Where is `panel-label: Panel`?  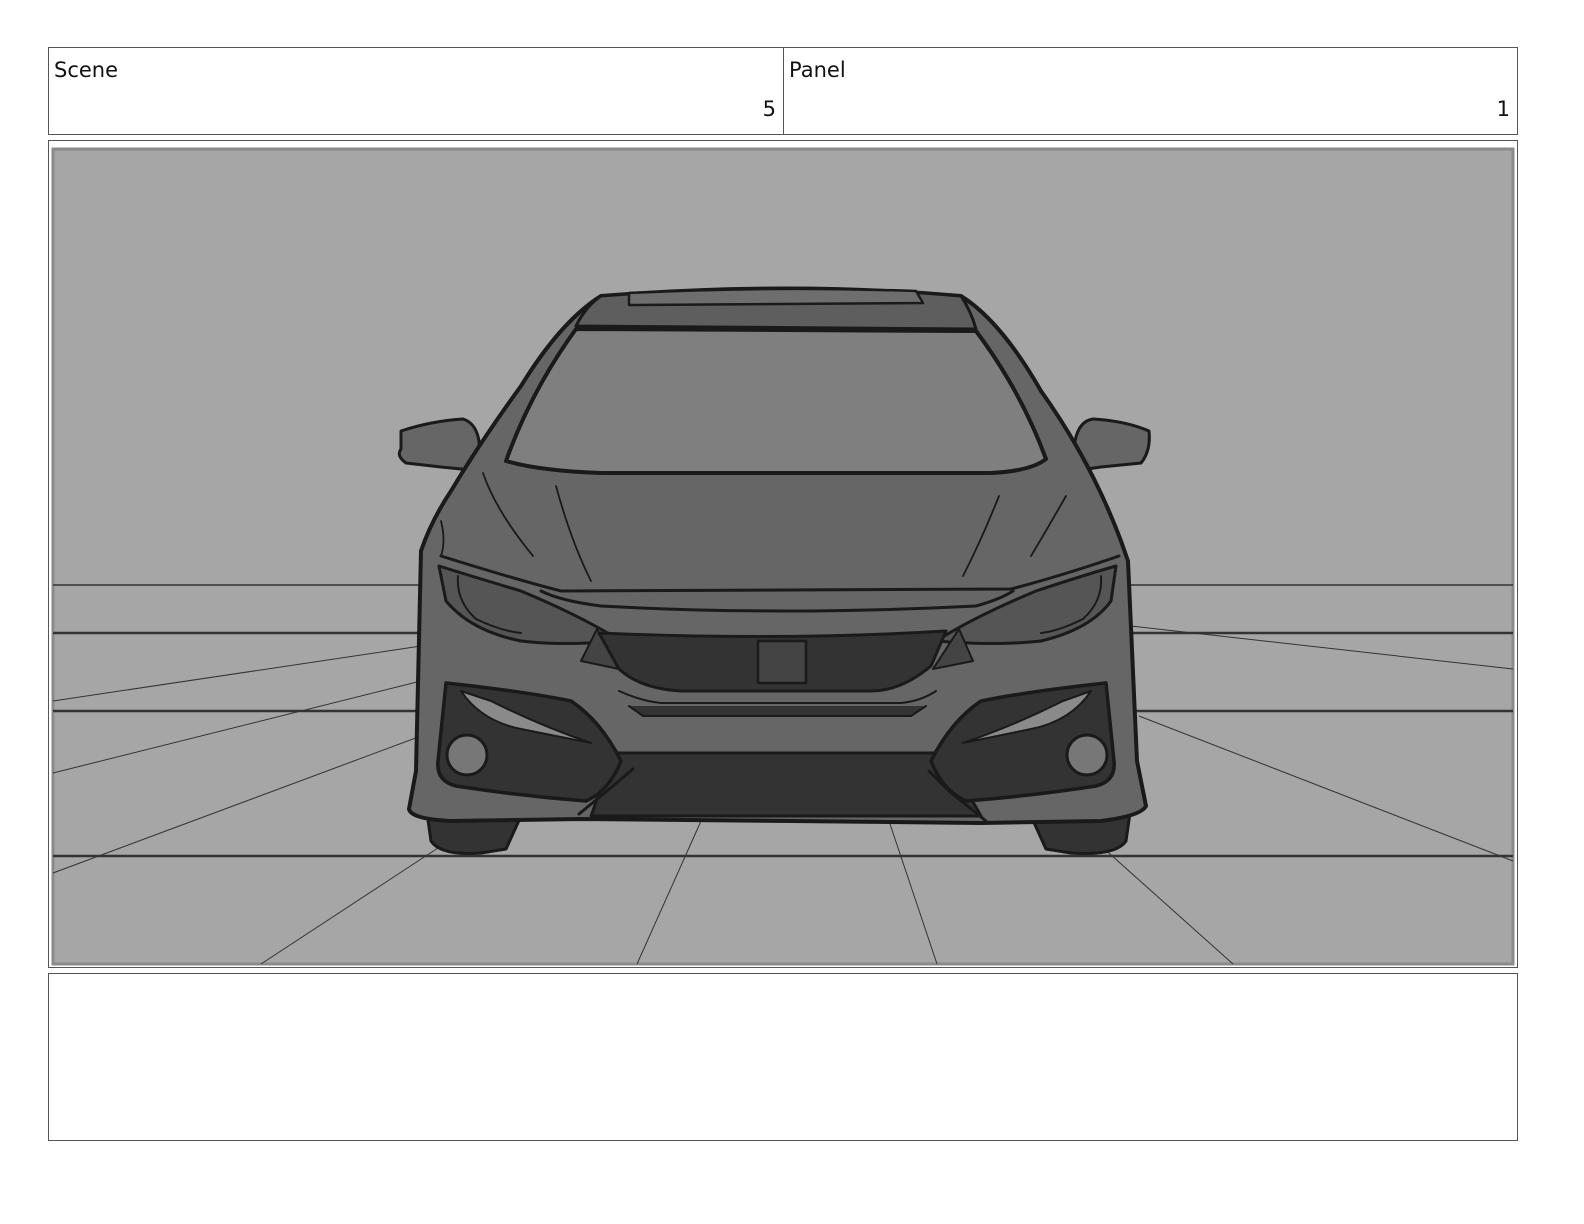 panel-label: Panel is located at coordinates (817, 70).